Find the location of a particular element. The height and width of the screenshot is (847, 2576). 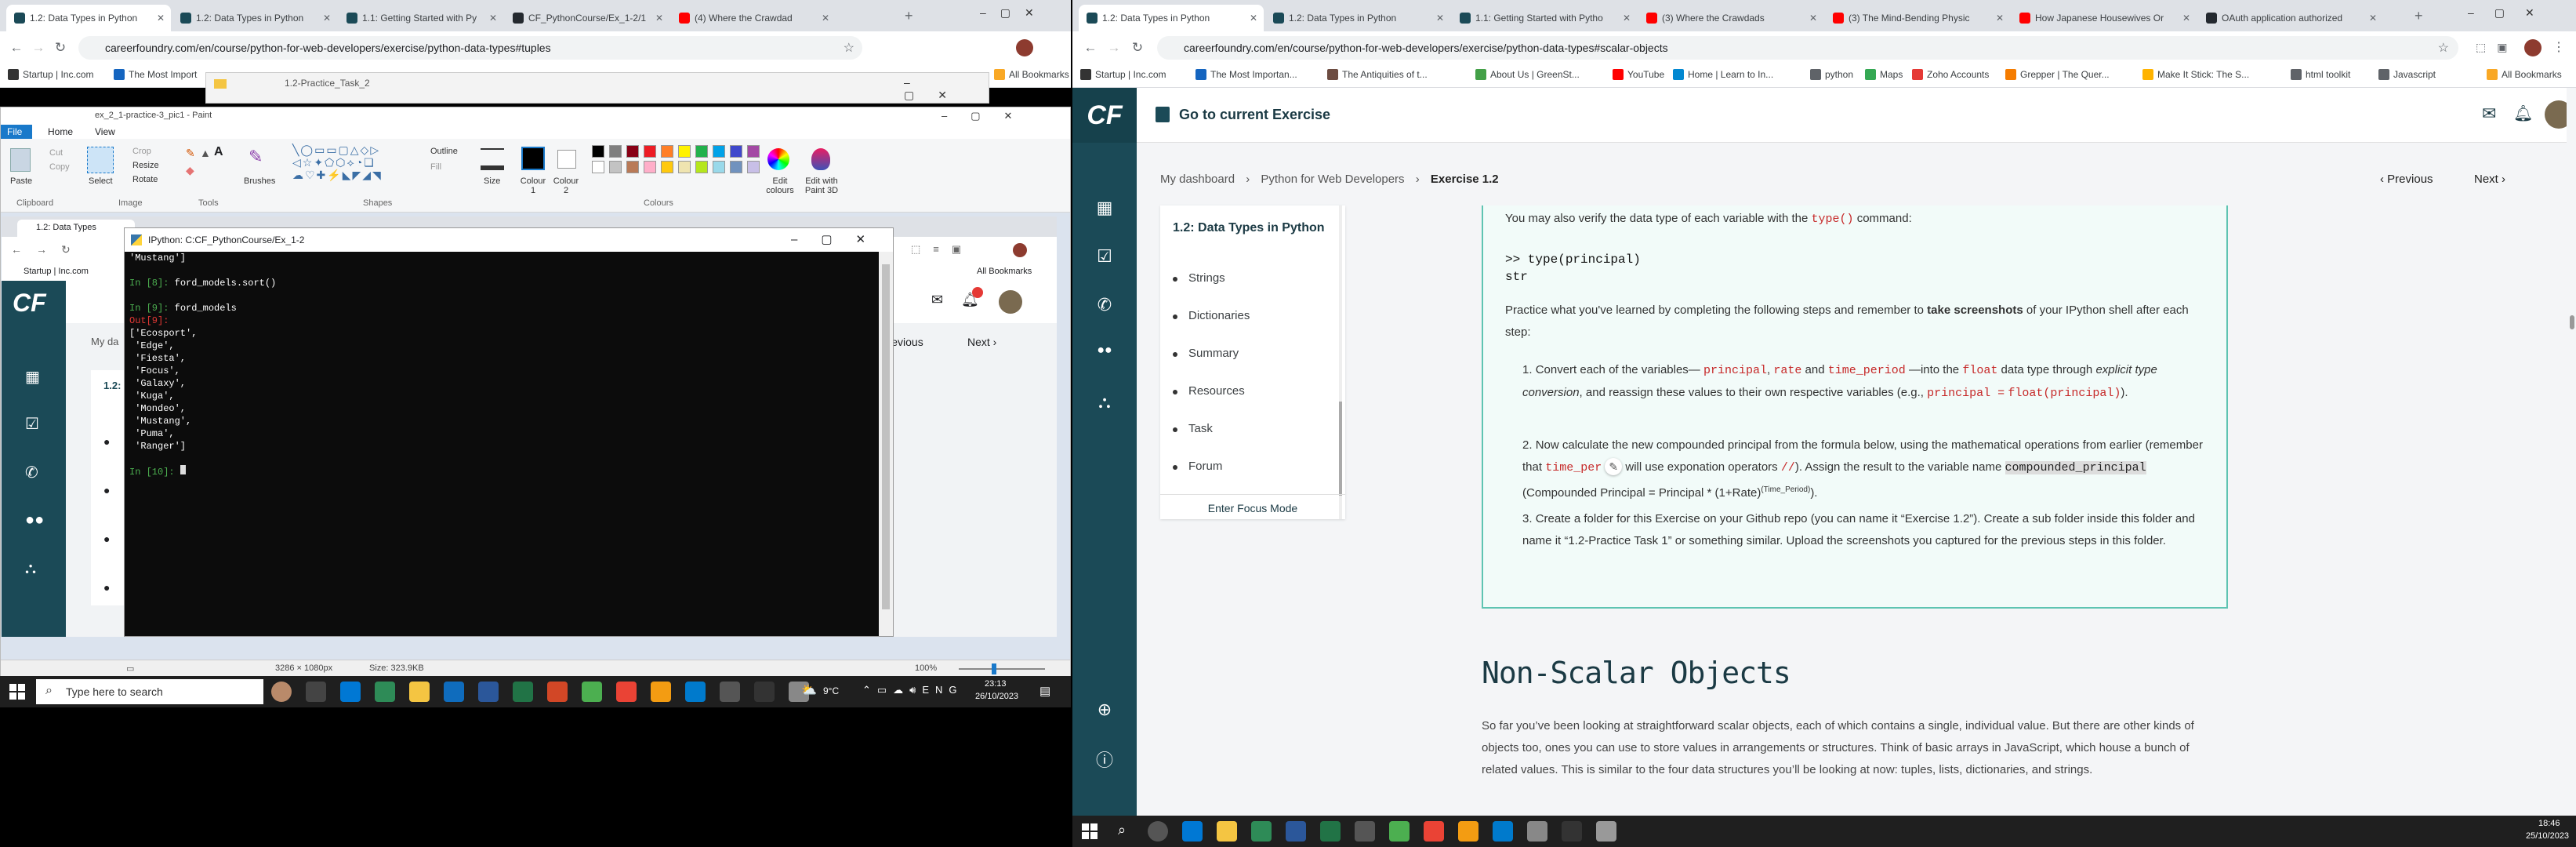

browser-tab: 1.1: Getting Started with Py ✕ is located at coordinates (421, 18).